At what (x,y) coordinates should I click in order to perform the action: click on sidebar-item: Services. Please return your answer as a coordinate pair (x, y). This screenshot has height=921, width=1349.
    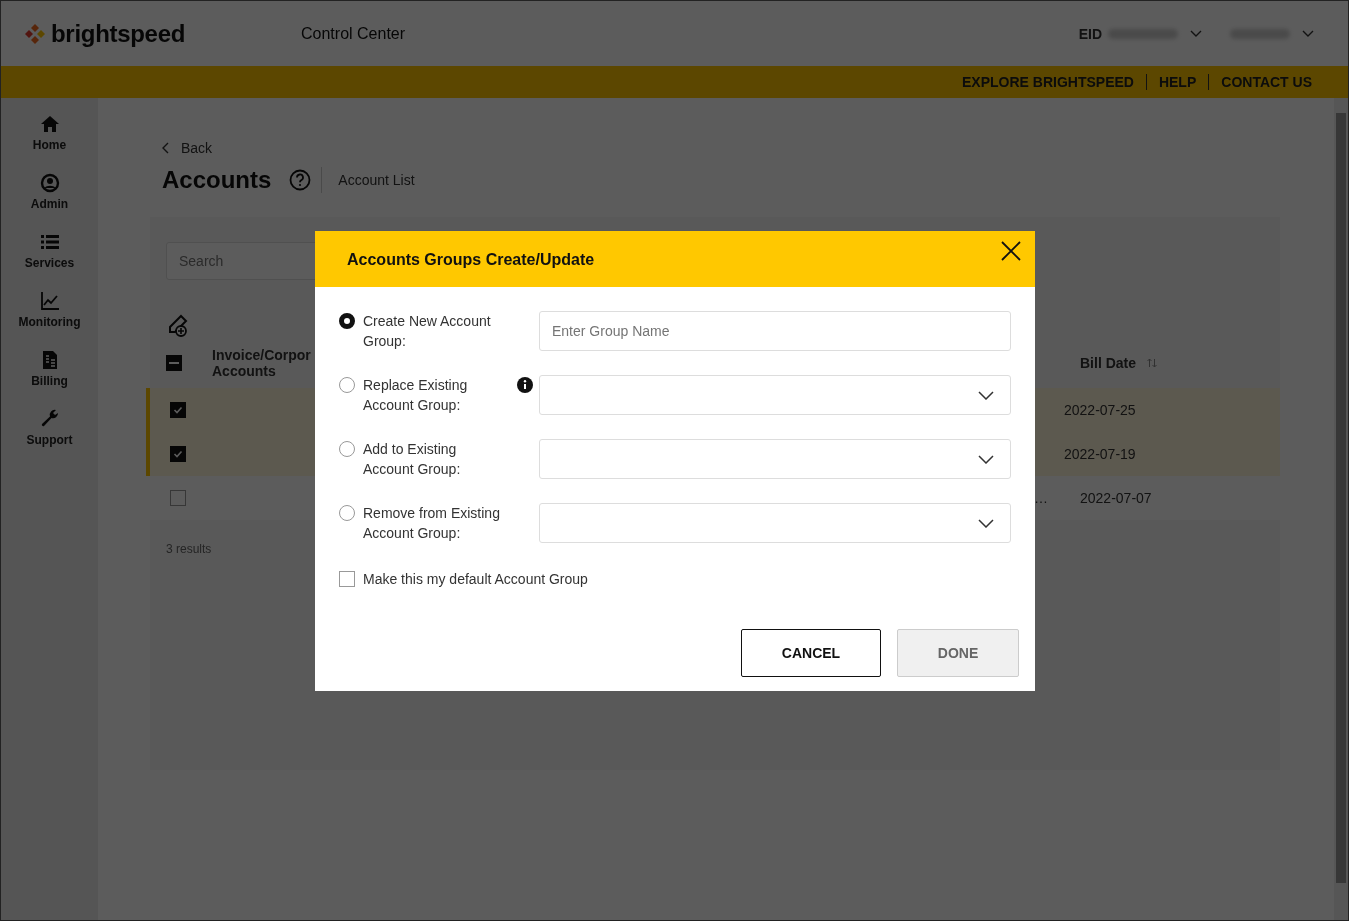
    Looking at the image, I should click on (49, 251).